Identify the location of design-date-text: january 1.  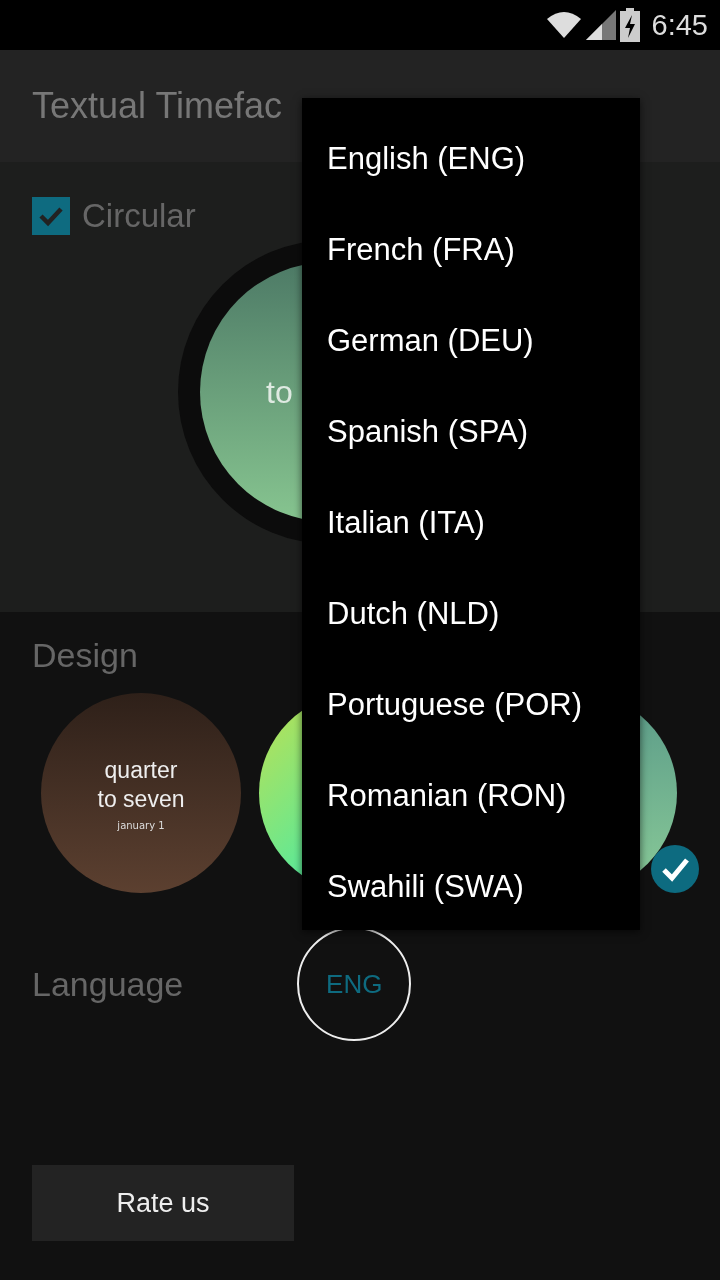
(141, 825).